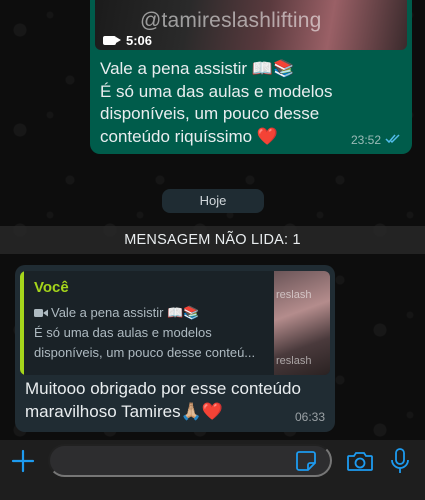 Image resolution: width=425 pixels, height=500 pixels. Describe the element at coordinates (123, 332) in the screenshot. I see `quote-line: É só uma das aulas e modelos` at that location.